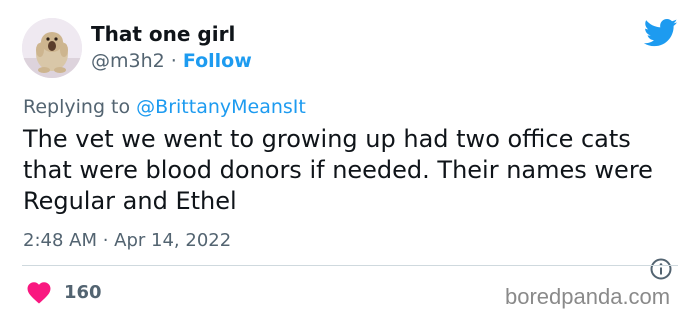 The image size is (700, 319). What do you see at coordinates (39, 292) in the screenshot?
I see `heart-icon` at bounding box center [39, 292].